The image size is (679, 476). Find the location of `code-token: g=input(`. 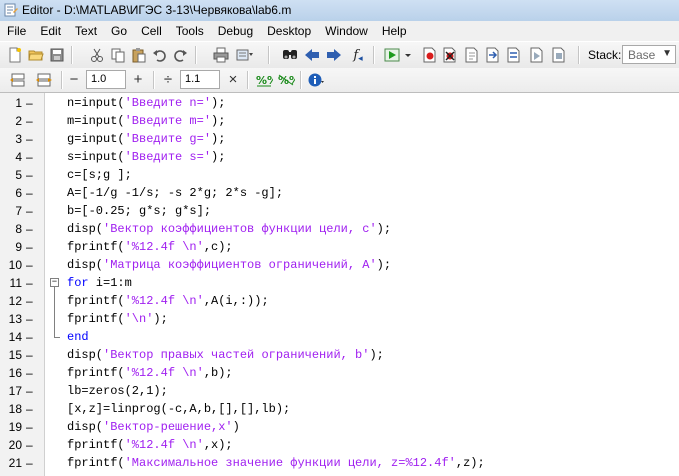

code-token: g=input( is located at coordinates (96, 139).